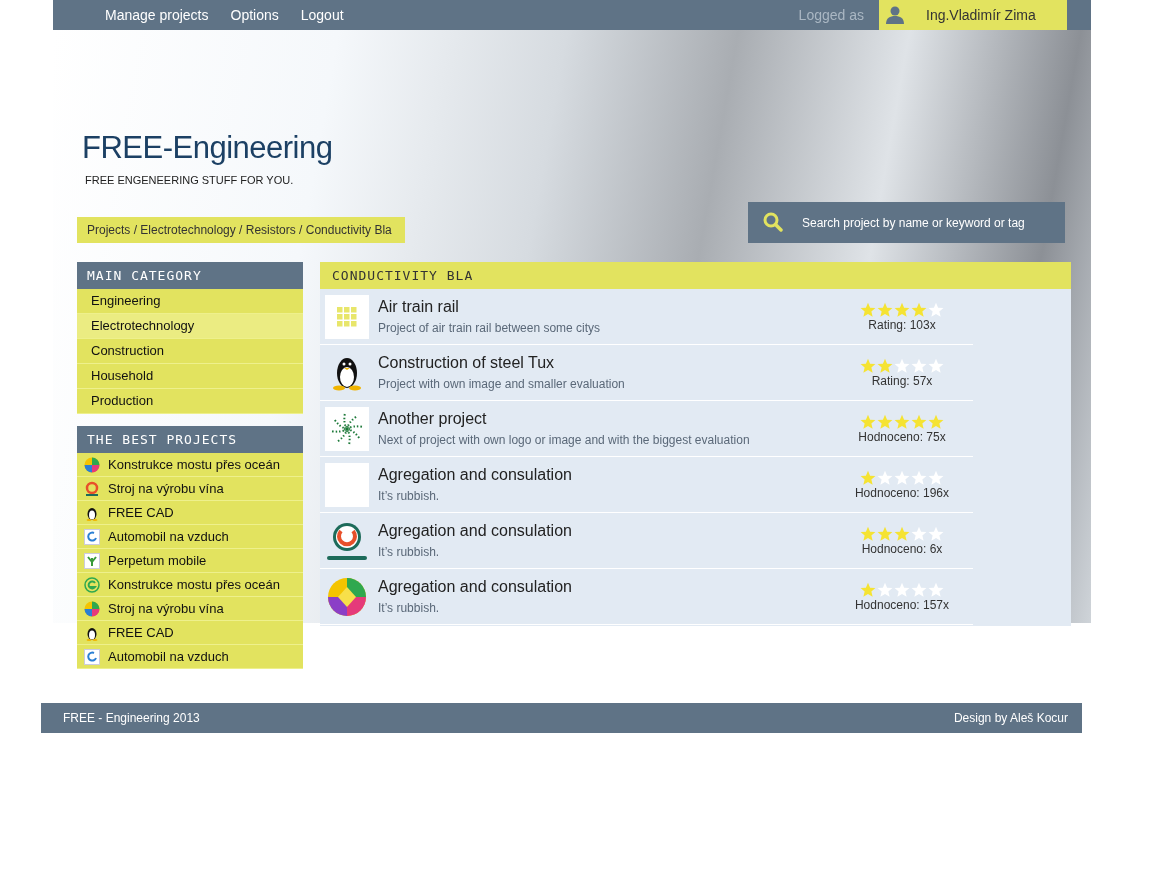 The image size is (1152, 880). What do you see at coordinates (502, 384) in the screenshot?
I see `project-description: Project with own image and smaller evaluation` at bounding box center [502, 384].